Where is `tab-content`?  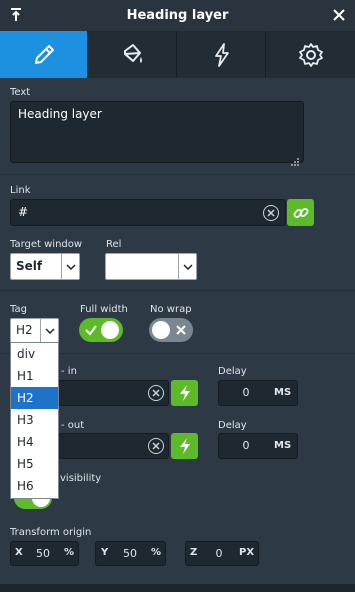
tab-content is located at coordinates (44, 54).